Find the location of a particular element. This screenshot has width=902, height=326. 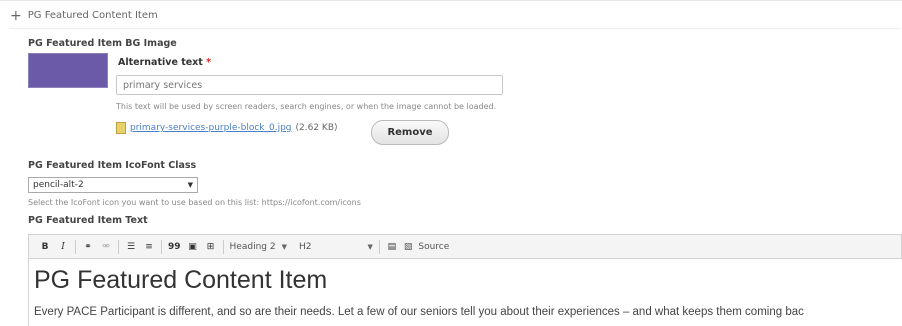

image-icon: ▣ is located at coordinates (193, 247).